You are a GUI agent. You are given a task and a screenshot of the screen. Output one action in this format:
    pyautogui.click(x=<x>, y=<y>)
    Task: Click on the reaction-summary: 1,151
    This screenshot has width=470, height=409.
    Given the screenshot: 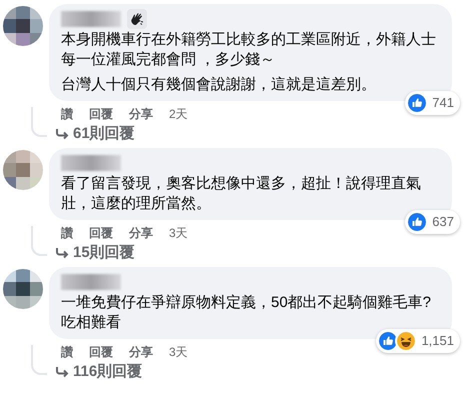 What is the action you would take?
    pyautogui.click(x=418, y=341)
    